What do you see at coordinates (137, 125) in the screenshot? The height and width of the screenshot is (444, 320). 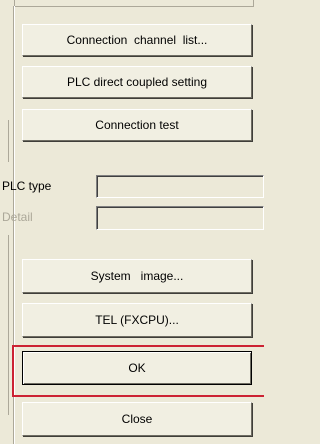 I see `connection-test-button: Connection test` at bounding box center [137, 125].